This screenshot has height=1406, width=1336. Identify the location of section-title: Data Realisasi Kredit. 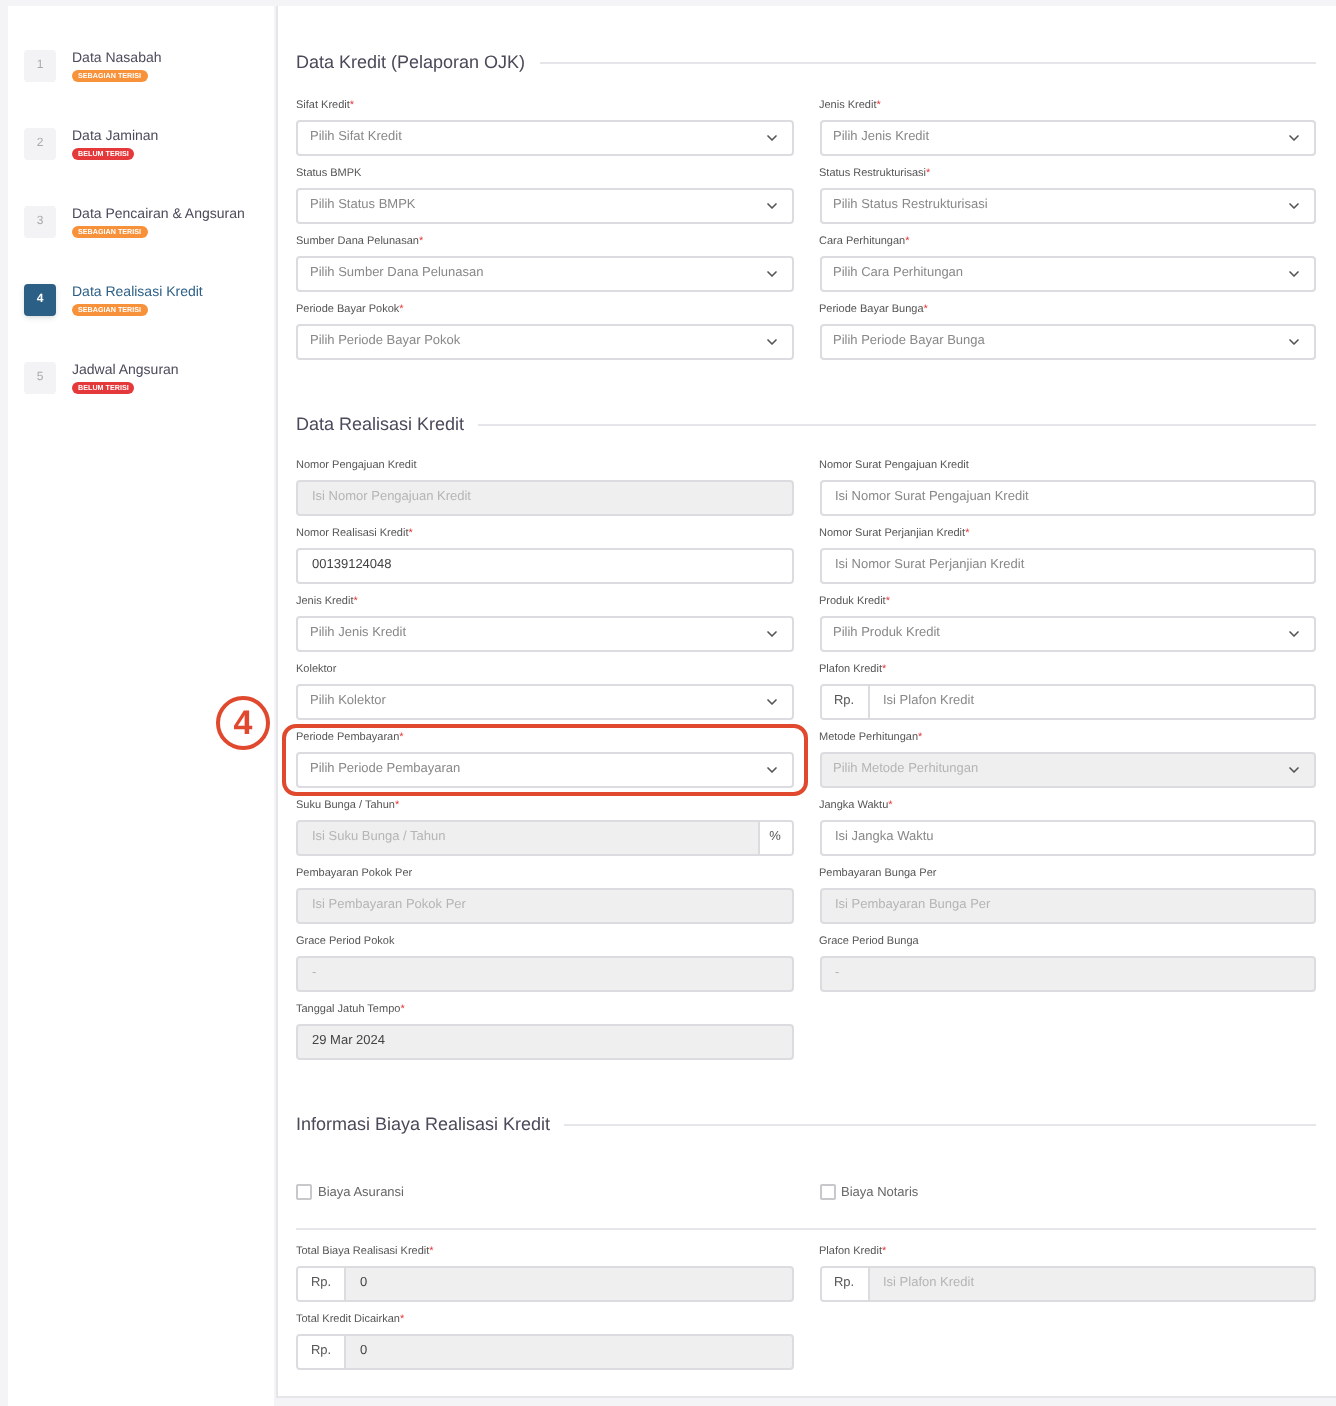
(380, 424).